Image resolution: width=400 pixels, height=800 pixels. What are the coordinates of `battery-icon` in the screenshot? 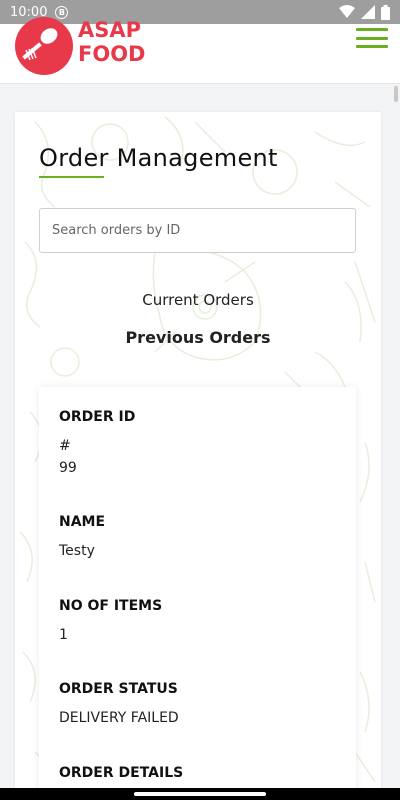 It's located at (385, 12).